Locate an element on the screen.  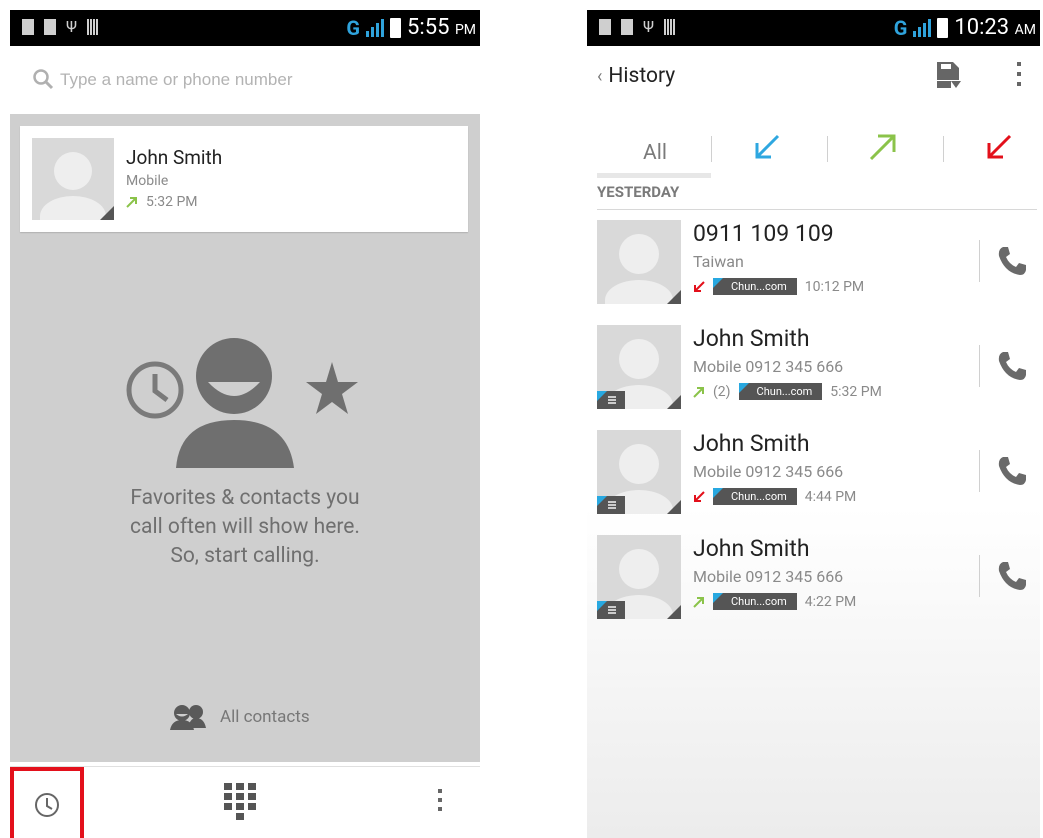
contact-name: John Smith is located at coordinates (174, 157).